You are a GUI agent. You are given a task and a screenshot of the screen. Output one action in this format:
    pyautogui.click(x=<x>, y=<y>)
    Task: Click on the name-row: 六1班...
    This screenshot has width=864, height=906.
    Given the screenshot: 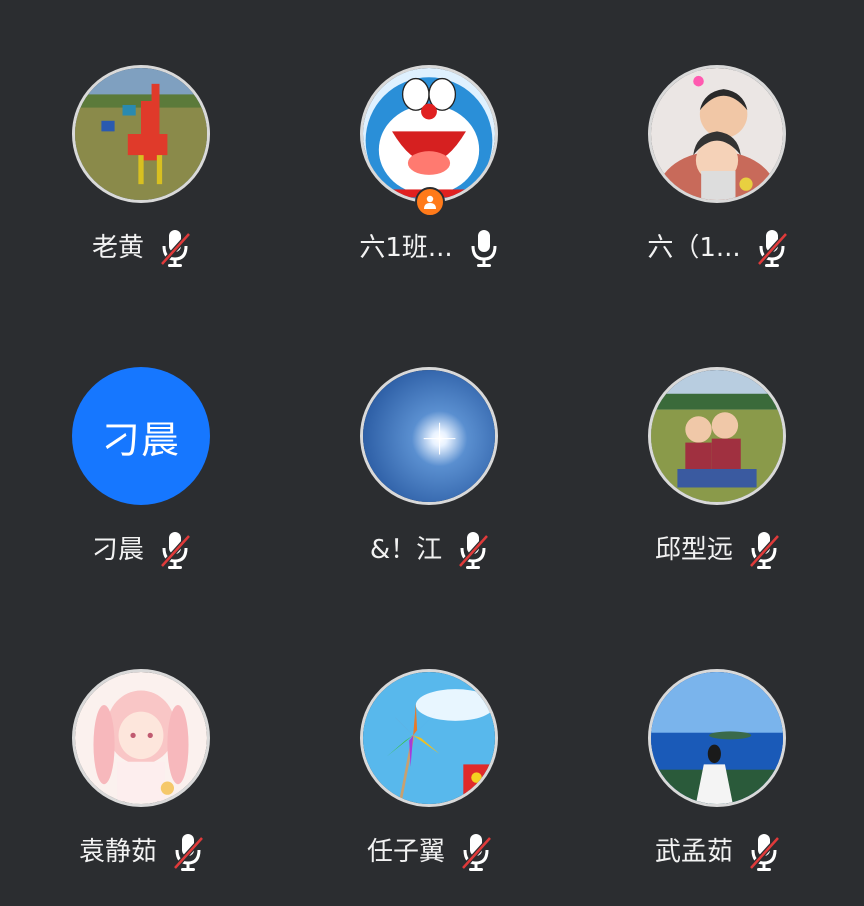 What is the action you would take?
    pyautogui.click(x=430, y=248)
    